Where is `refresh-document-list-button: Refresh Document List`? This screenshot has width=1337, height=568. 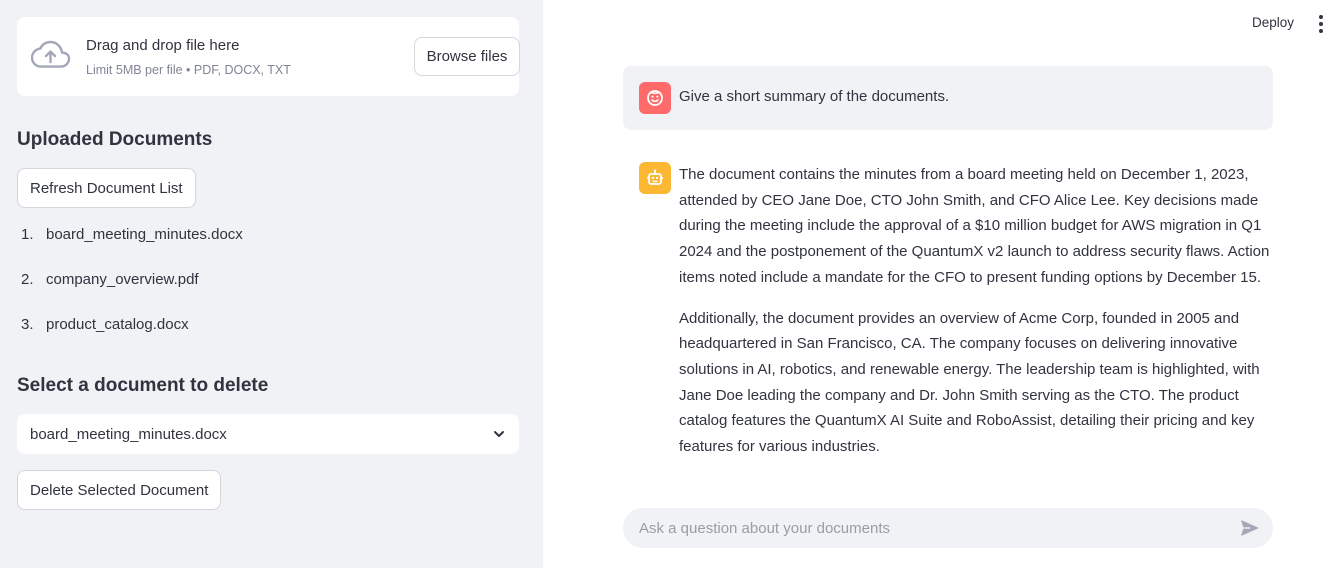 refresh-document-list-button: Refresh Document List is located at coordinates (106, 188).